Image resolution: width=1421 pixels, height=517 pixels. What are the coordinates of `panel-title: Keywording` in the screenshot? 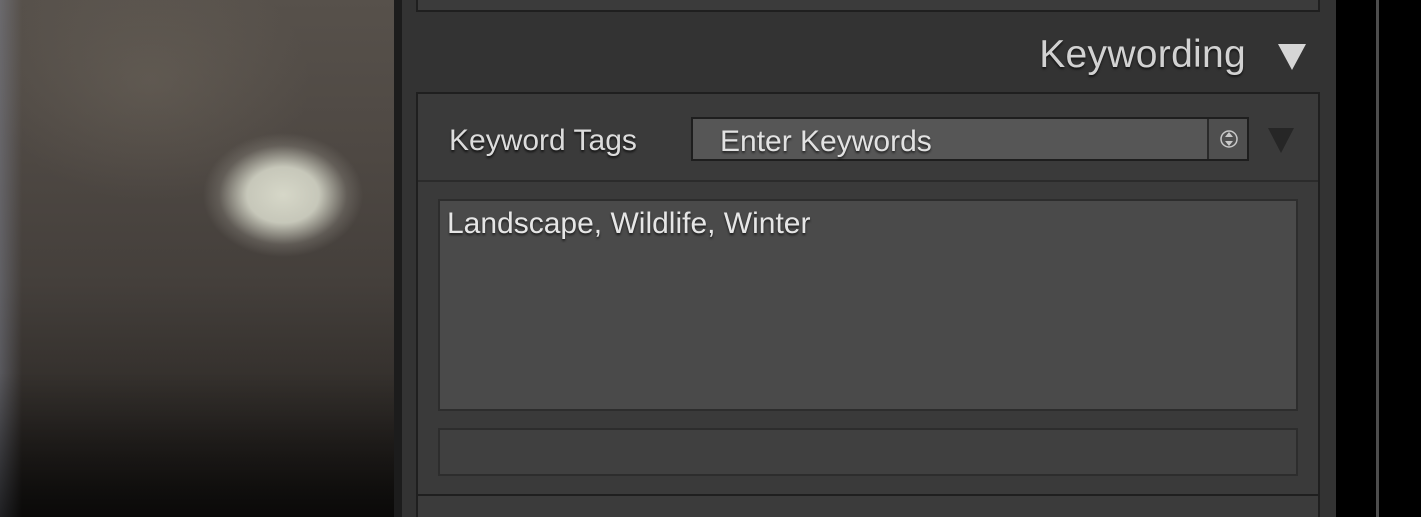 It's located at (1142, 55).